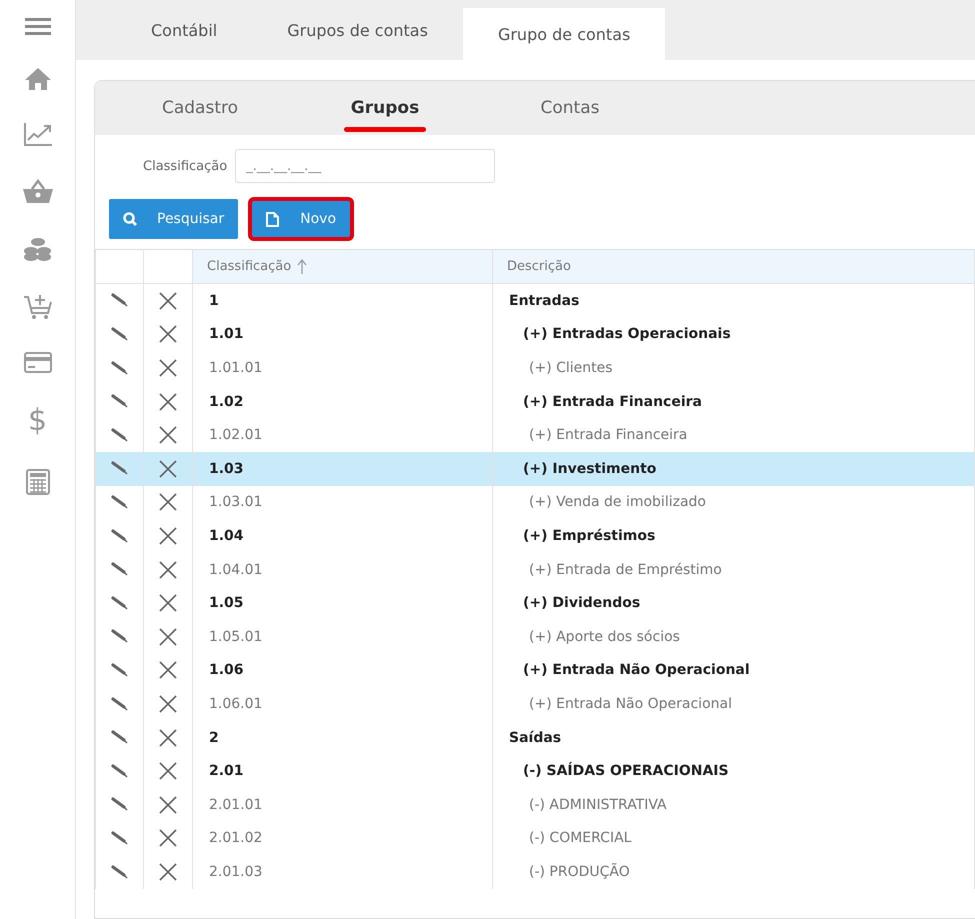 Image resolution: width=975 pixels, height=919 pixels. I want to click on table-cell: 1.04.01, so click(342, 569).